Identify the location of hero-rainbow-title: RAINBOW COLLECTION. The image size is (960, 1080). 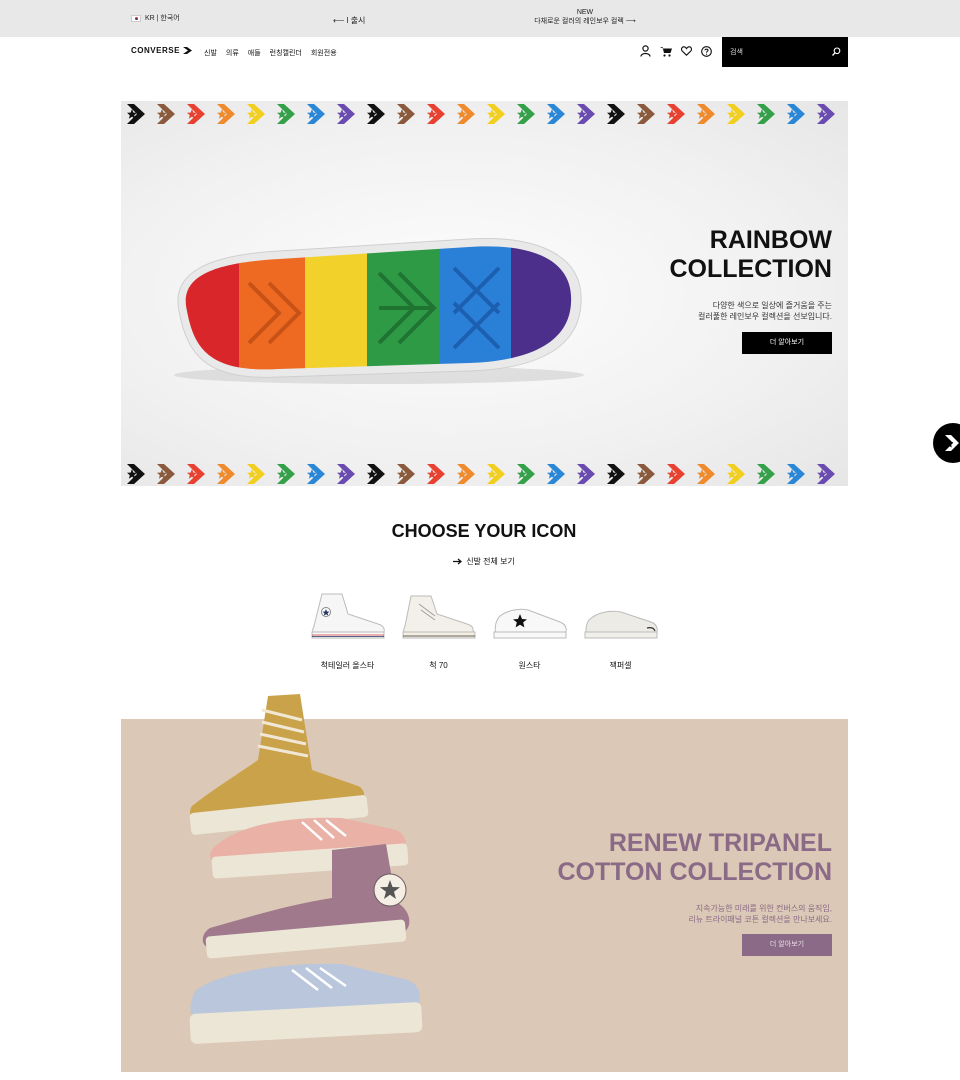
(751, 254).